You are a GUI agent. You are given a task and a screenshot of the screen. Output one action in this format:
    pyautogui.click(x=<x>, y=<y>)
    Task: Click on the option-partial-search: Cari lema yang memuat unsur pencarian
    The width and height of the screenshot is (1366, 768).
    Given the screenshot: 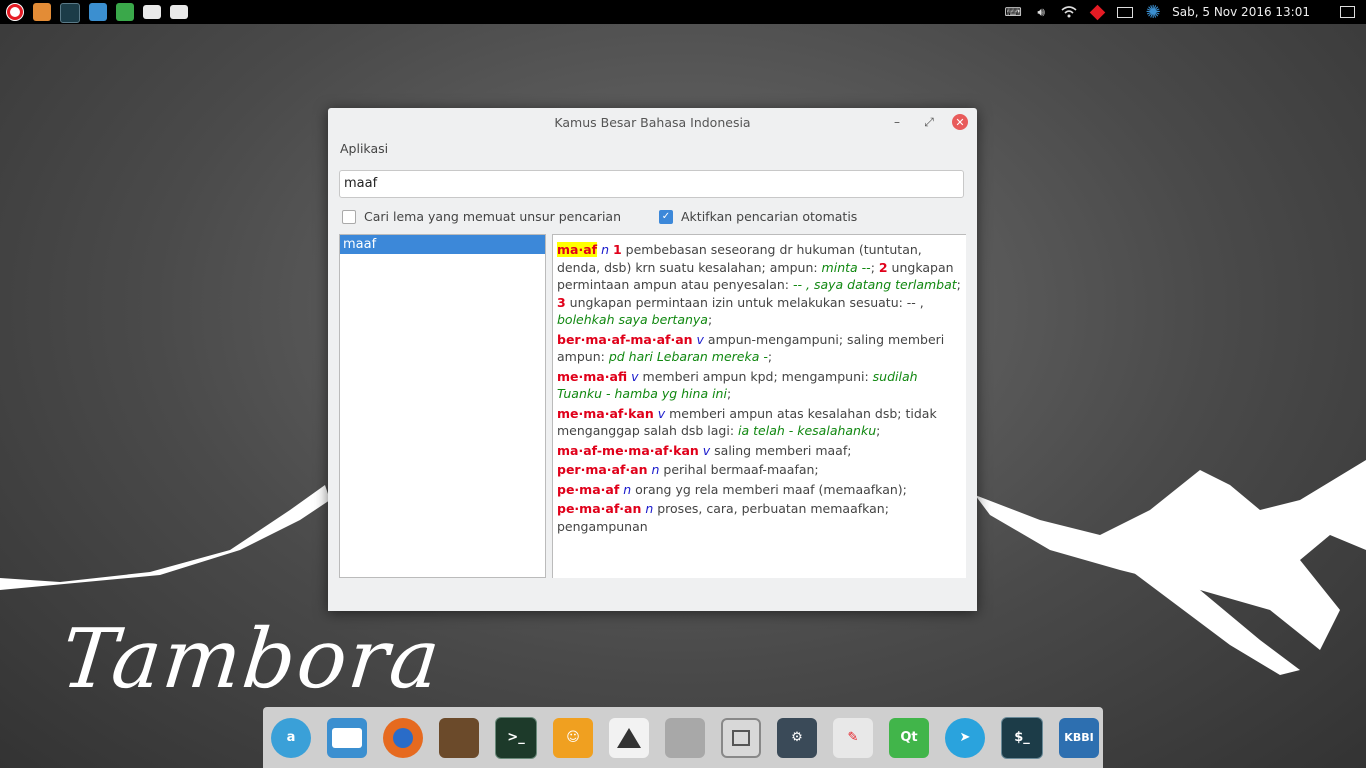 What is the action you would take?
    pyautogui.click(x=481, y=216)
    